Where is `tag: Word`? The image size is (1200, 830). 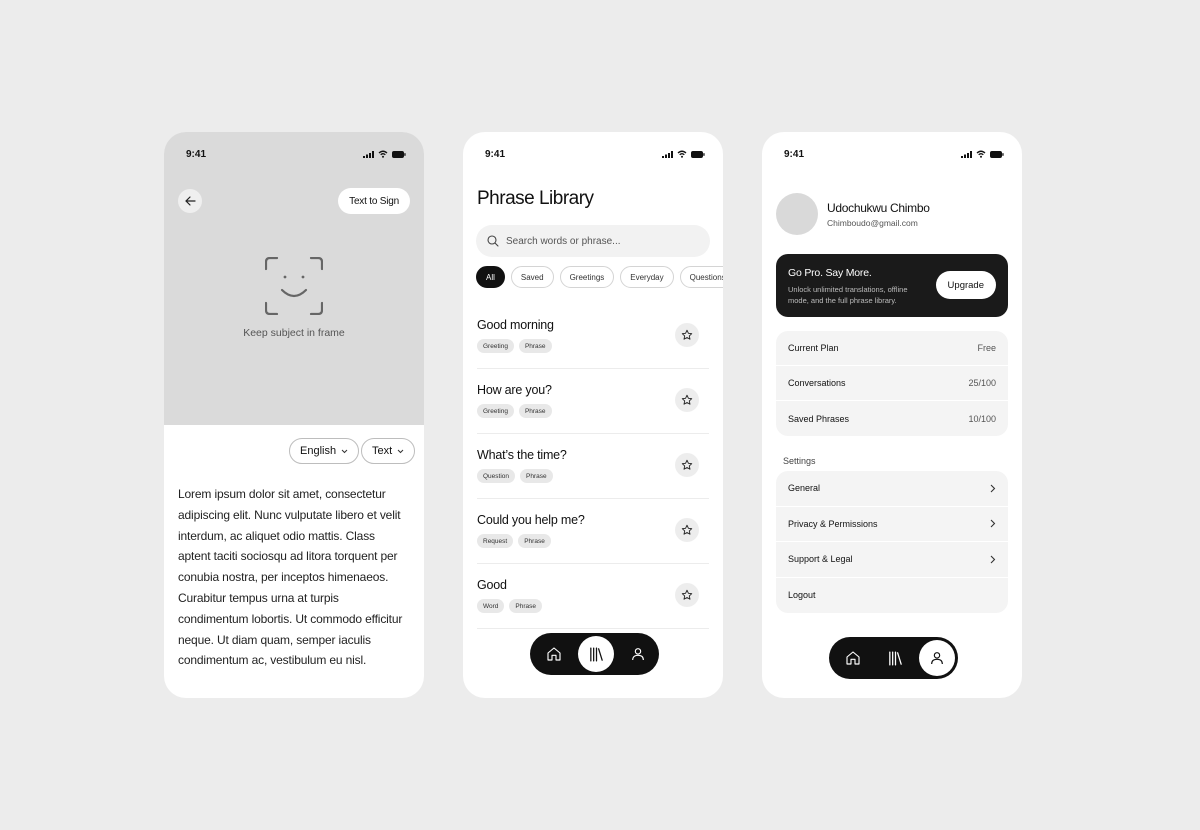
tag: Word is located at coordinates (491, 606).